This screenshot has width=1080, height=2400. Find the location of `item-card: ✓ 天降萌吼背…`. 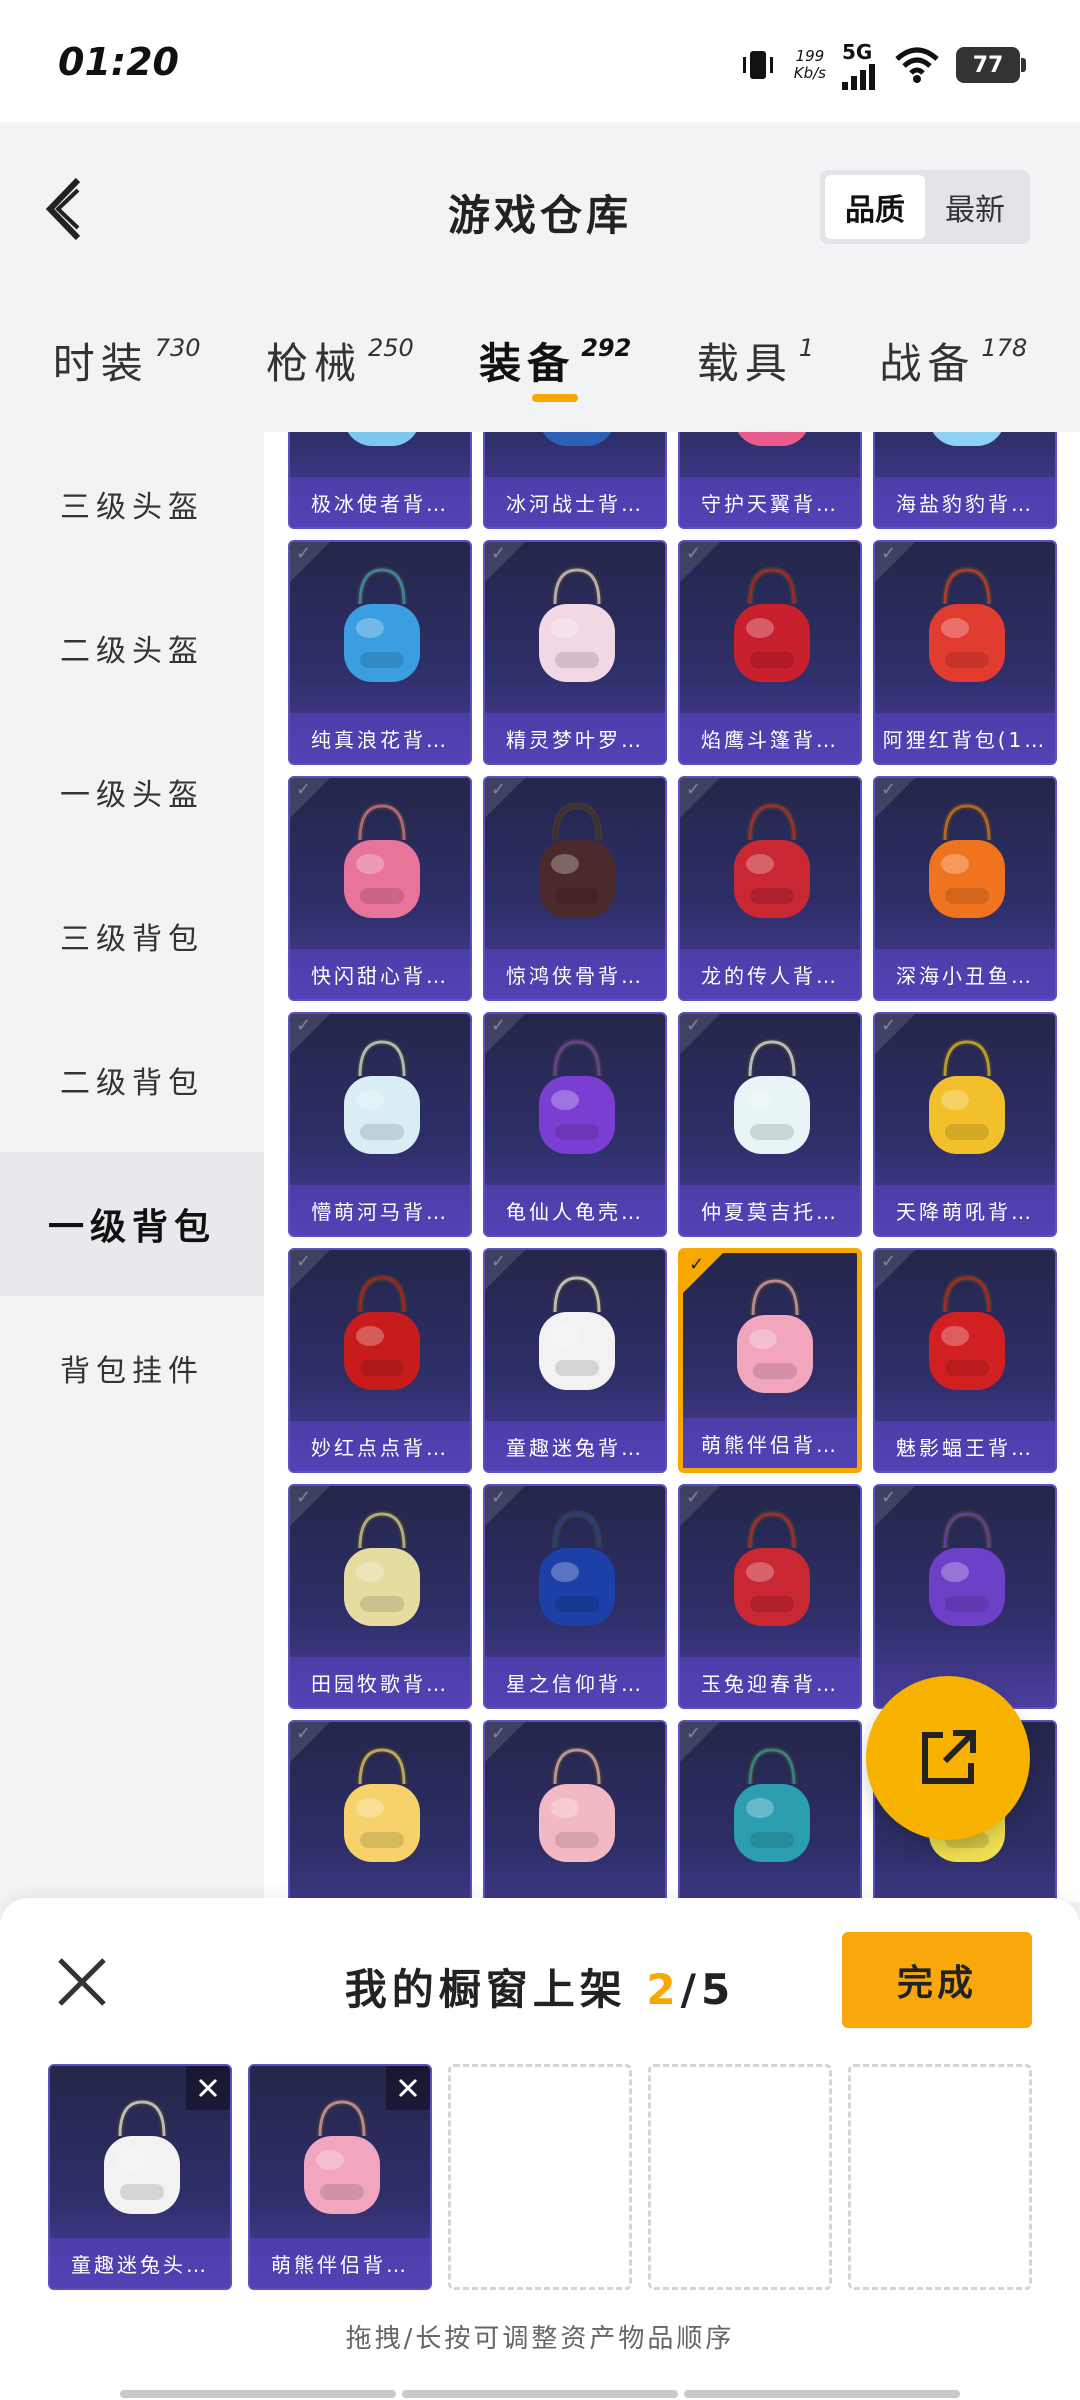

item-card: ✓ 天降萌吼背… is located at coordinates (965, 1124).